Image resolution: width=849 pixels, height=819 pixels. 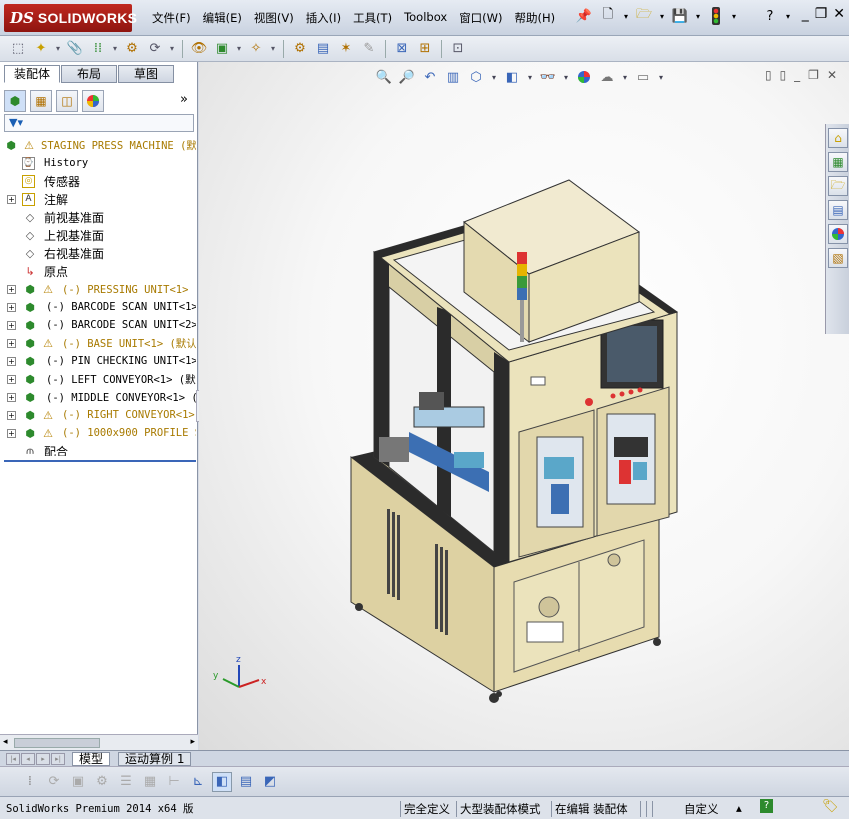 What do you see at coordinates (98, 289) in the screenshot?
I see `tree-item-subassembly: + ⬢ ⚠ (-) PRESSING UNIT<1> (默` at bounding box center [98, 289].